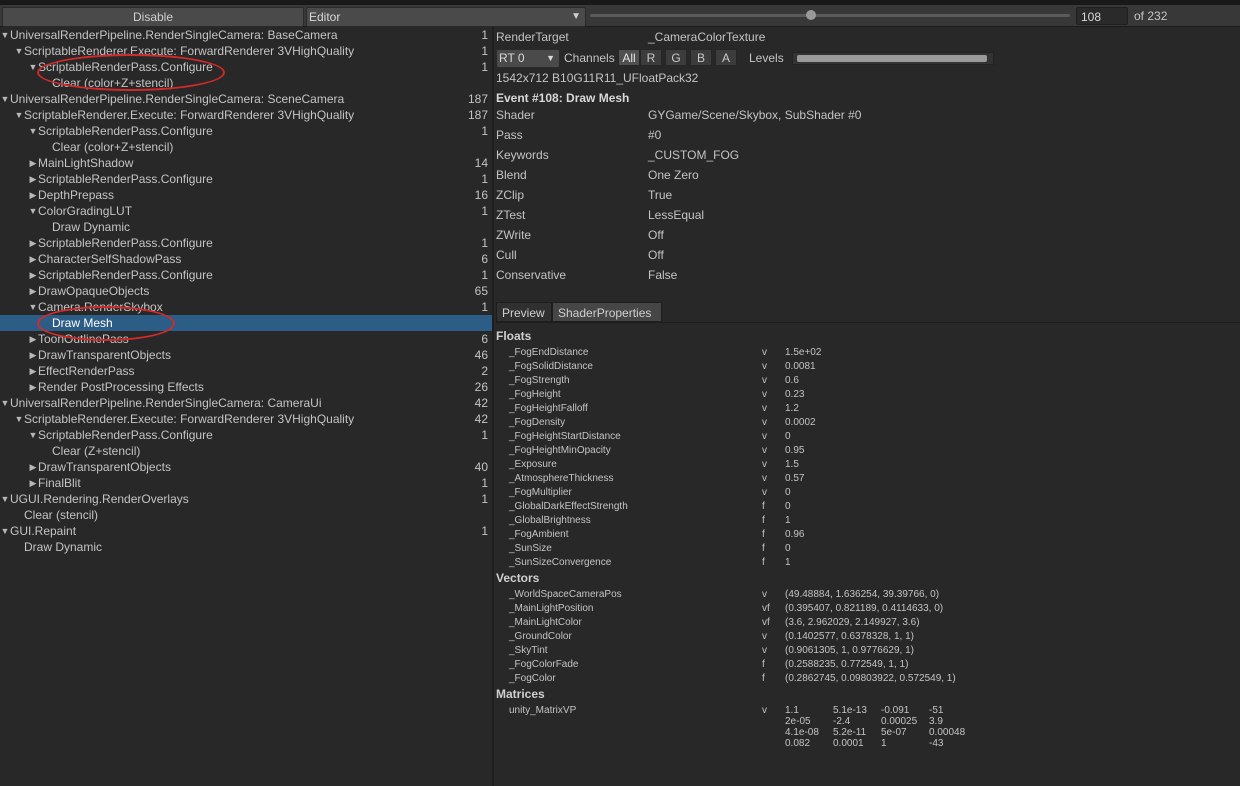  What do you see at coordinates (755, 115) in the screenshot?
I see `property-value: GYGame/Scene/Skybox, SubShader #0` at bounding box center [755, 115].